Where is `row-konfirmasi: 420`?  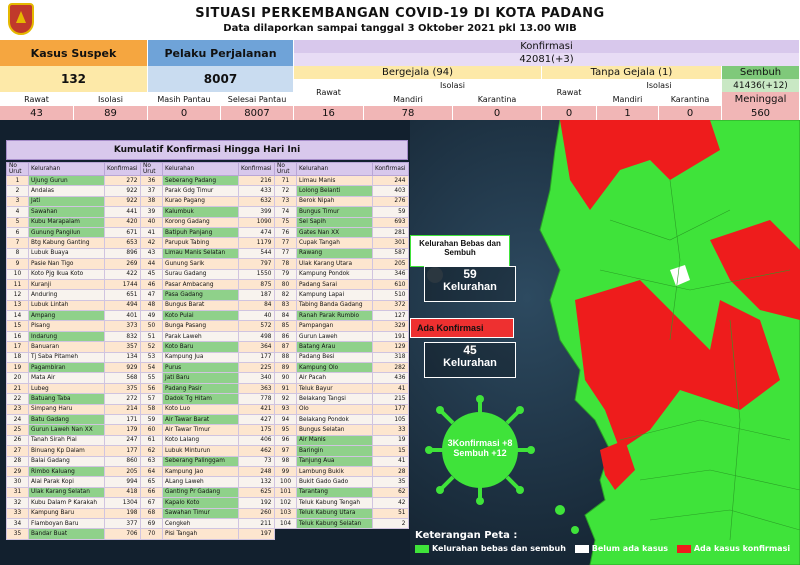 row-konfirmasi: 420 is located at coordinates (122, 222).